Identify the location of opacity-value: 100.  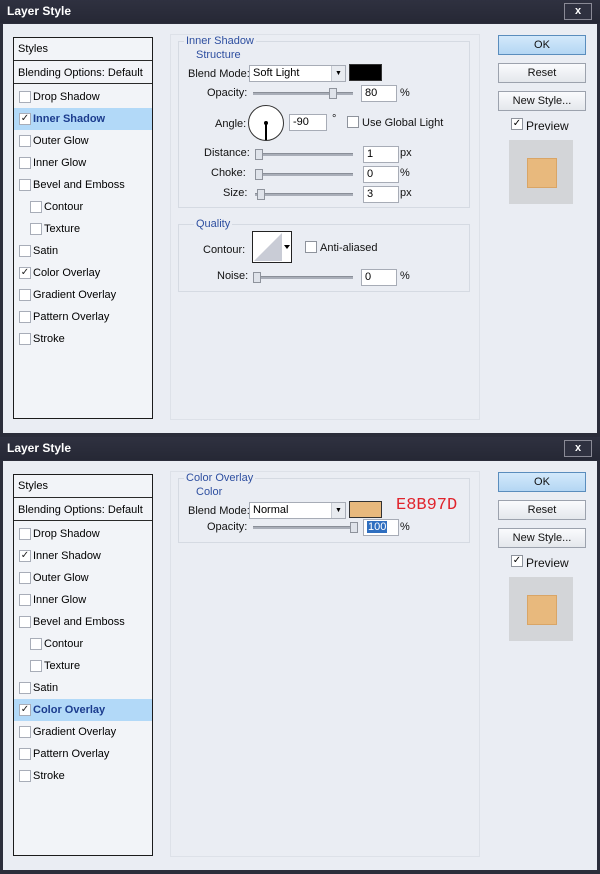
(377, 527).